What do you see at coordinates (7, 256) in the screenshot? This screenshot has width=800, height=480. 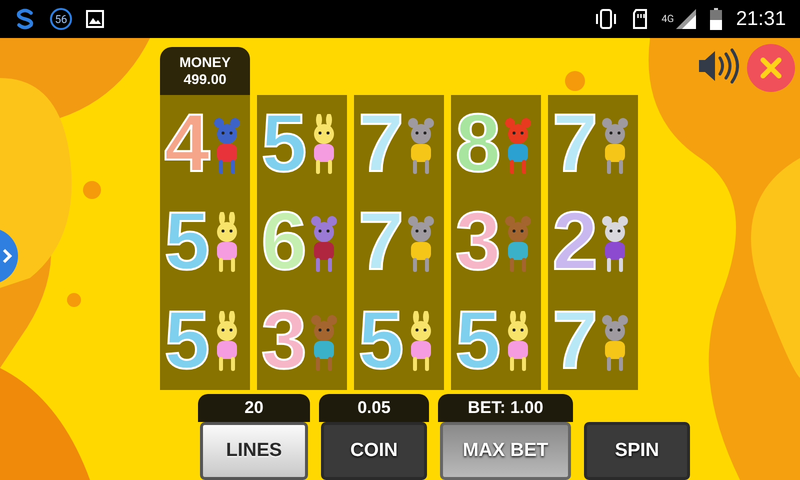 I see `chevron-right-icon` at bounding box center [7, 256].